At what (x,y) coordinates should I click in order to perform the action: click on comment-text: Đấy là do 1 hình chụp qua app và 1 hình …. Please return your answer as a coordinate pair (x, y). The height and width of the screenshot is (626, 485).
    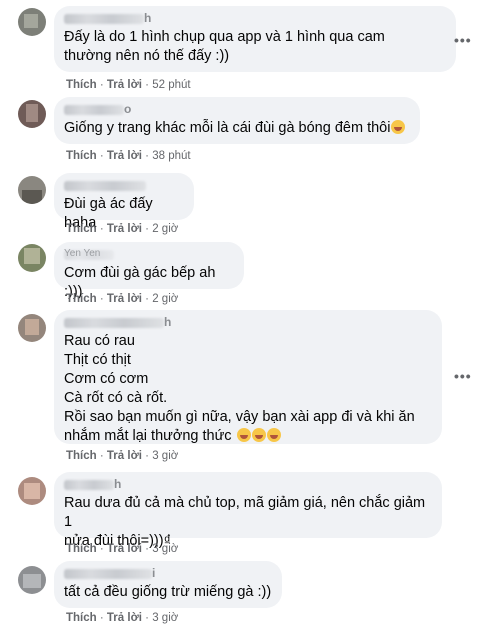
    Looking at the image, I should click on (224, 46).